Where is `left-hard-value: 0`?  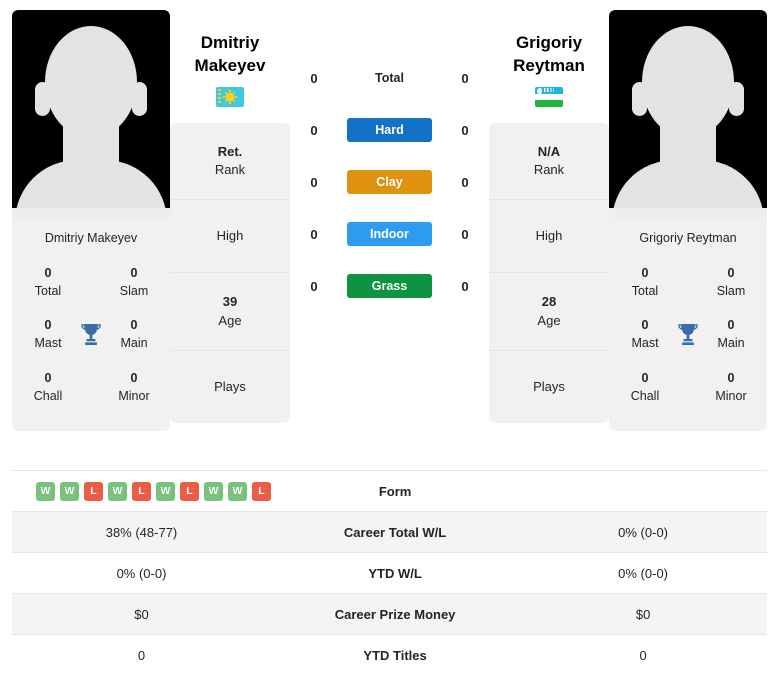 left-hard-value: 0 is located at coordinates (314, 130).